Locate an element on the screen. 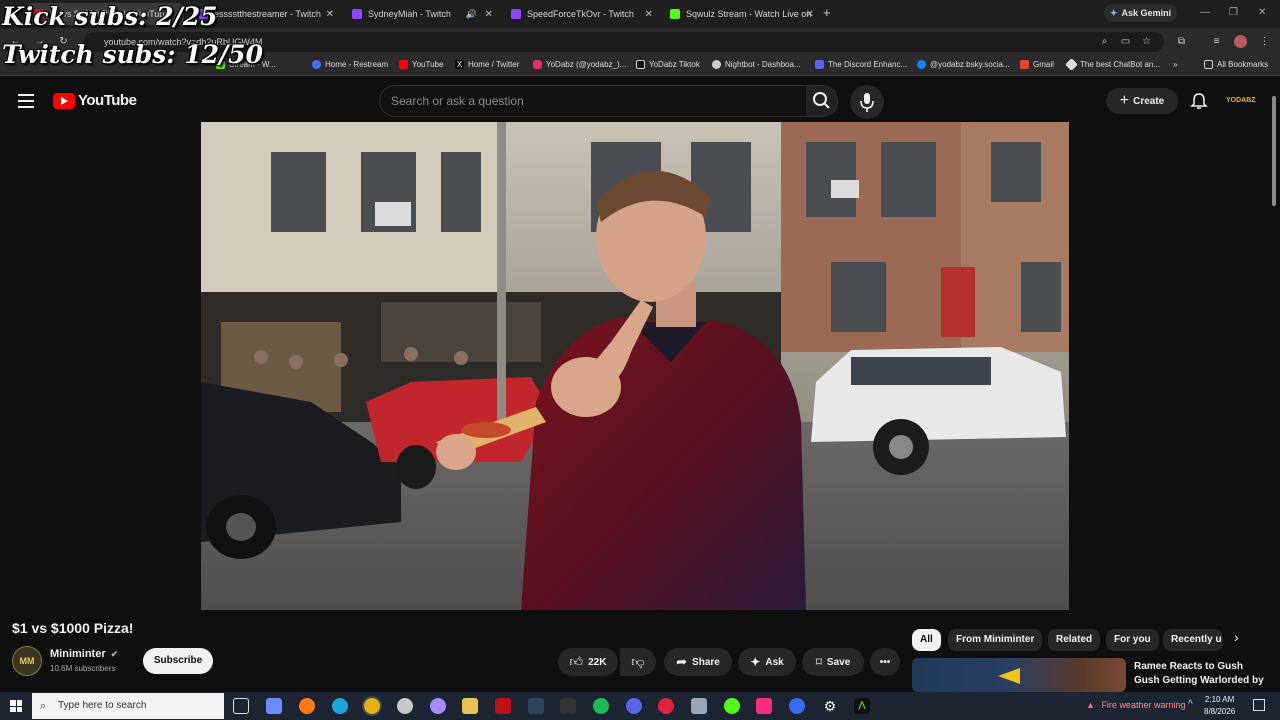 This screenshot has width=1280, height=720. discord-icon is located at coordinates (634, 706).